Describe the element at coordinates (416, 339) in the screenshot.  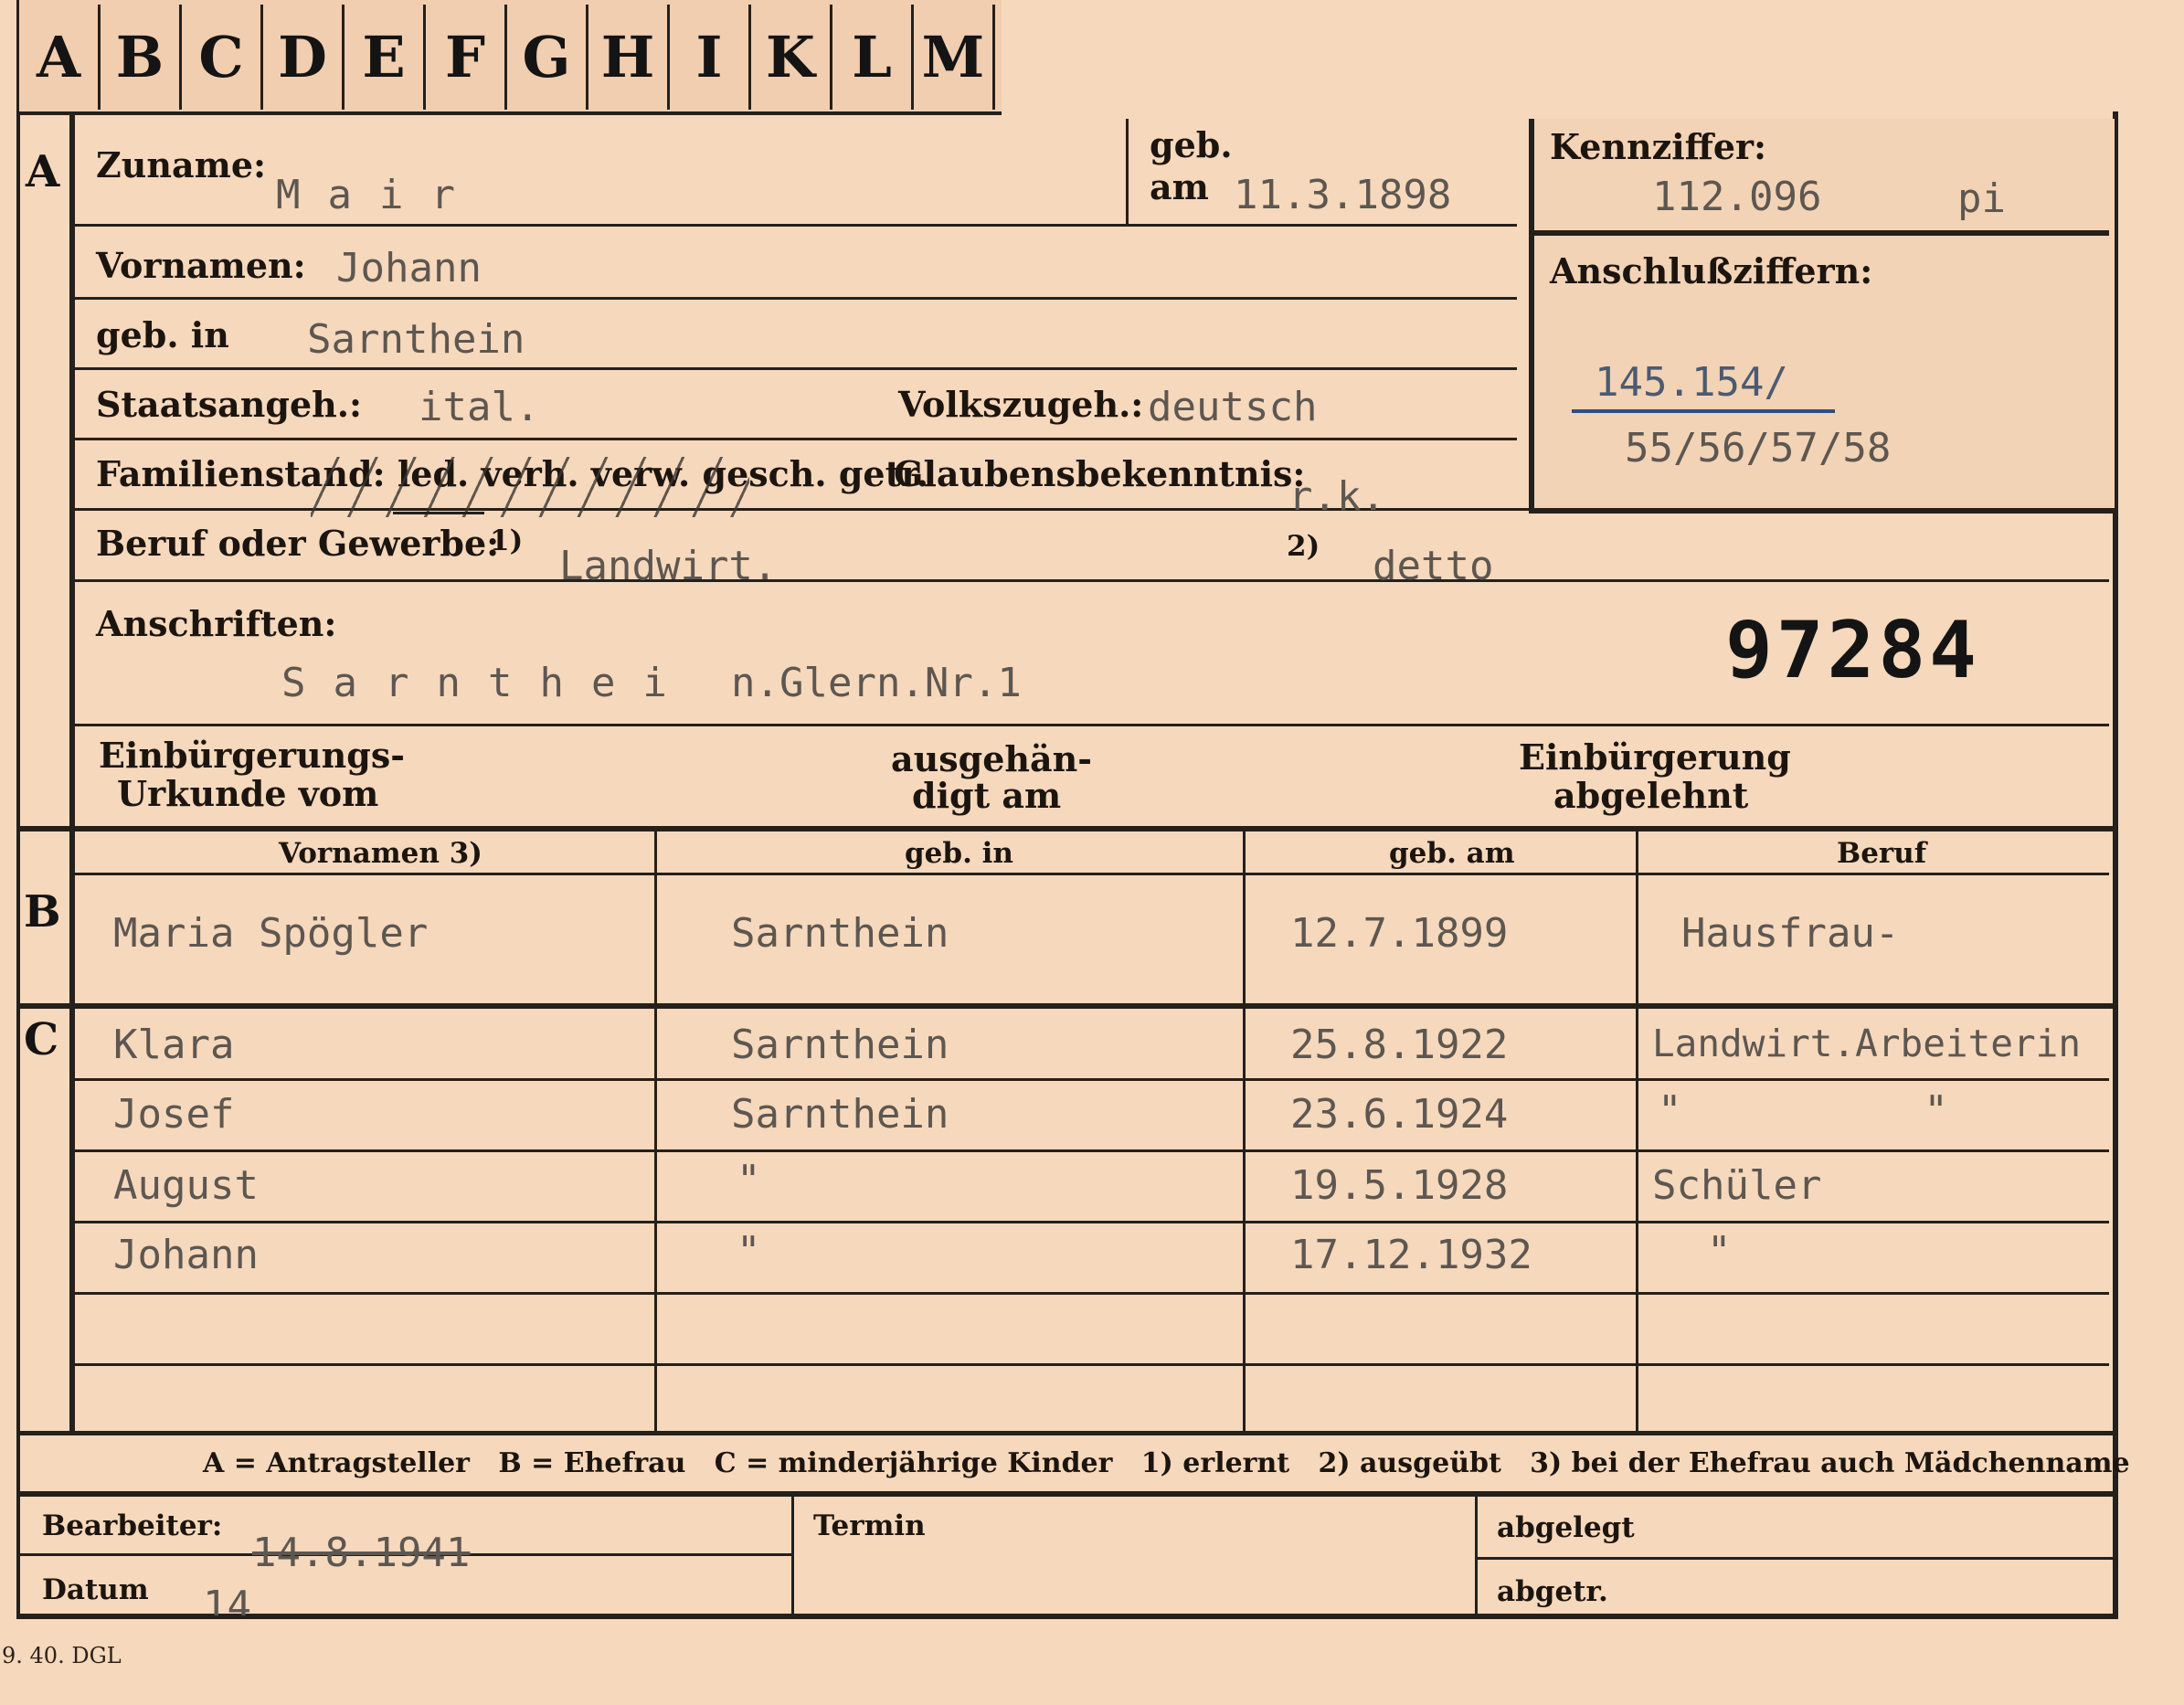
I see `birthplace-value: Sarnthein` at that location.